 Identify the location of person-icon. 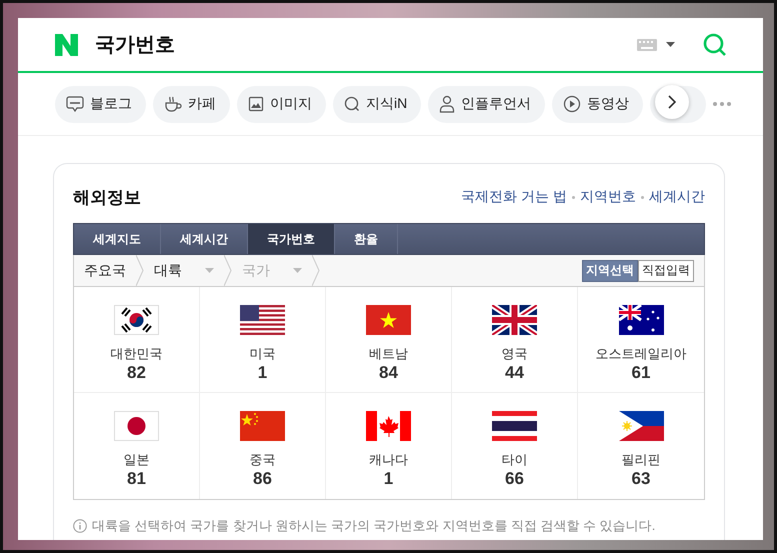
(447, 104).